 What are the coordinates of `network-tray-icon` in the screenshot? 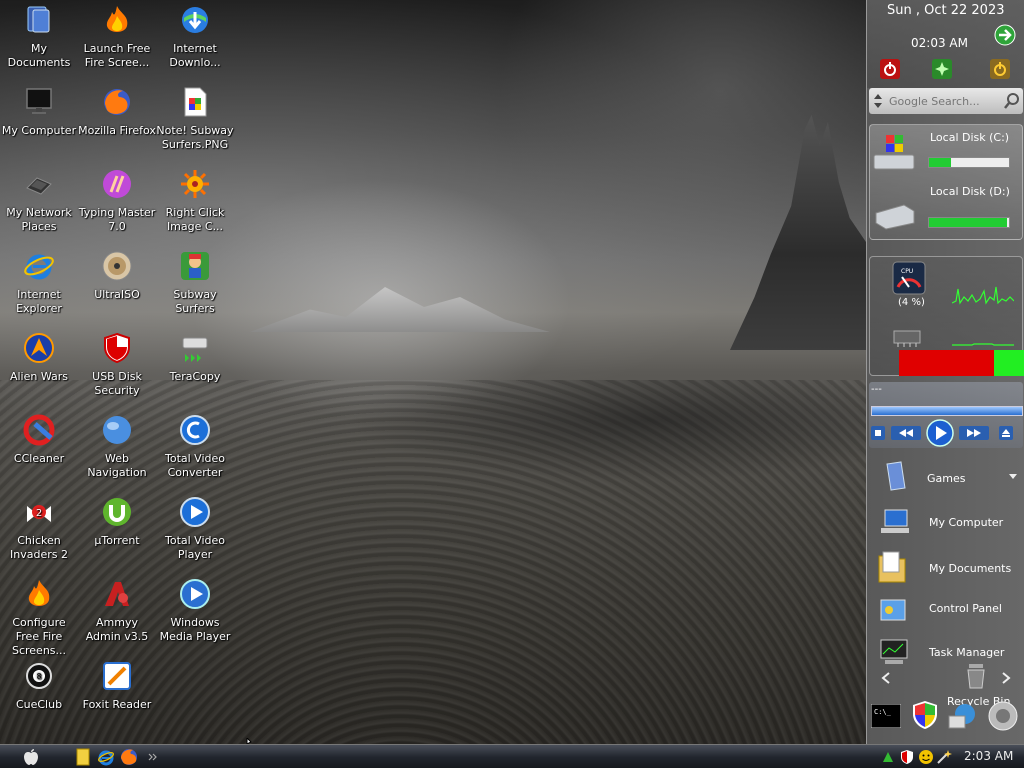 It's located at (888, 757).